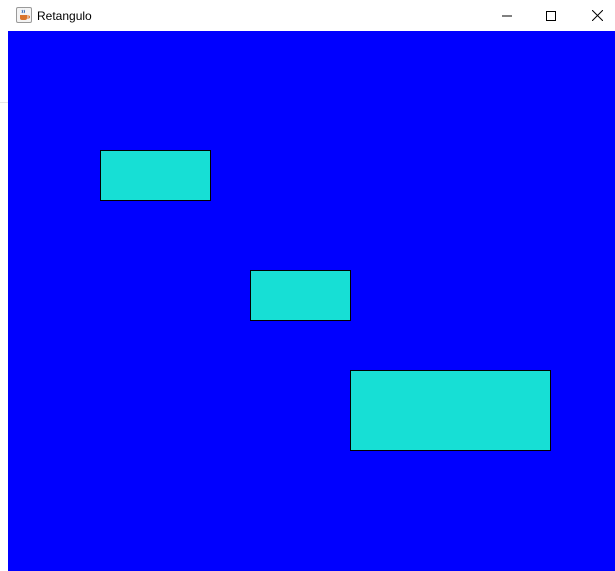 This screenshot has width=615, height=571. What do you see at coordinates (4, 102) in the screenshot?
I see `background-divider` at bounding box center [4, 102].